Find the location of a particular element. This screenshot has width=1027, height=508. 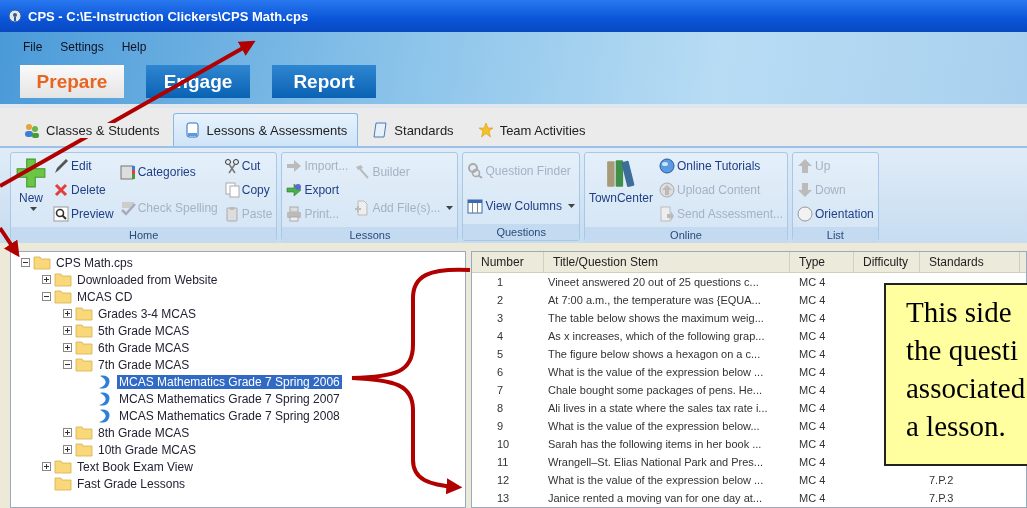

tree-item: Grades 3-4 MCAS is located at coordinates (147, 313).